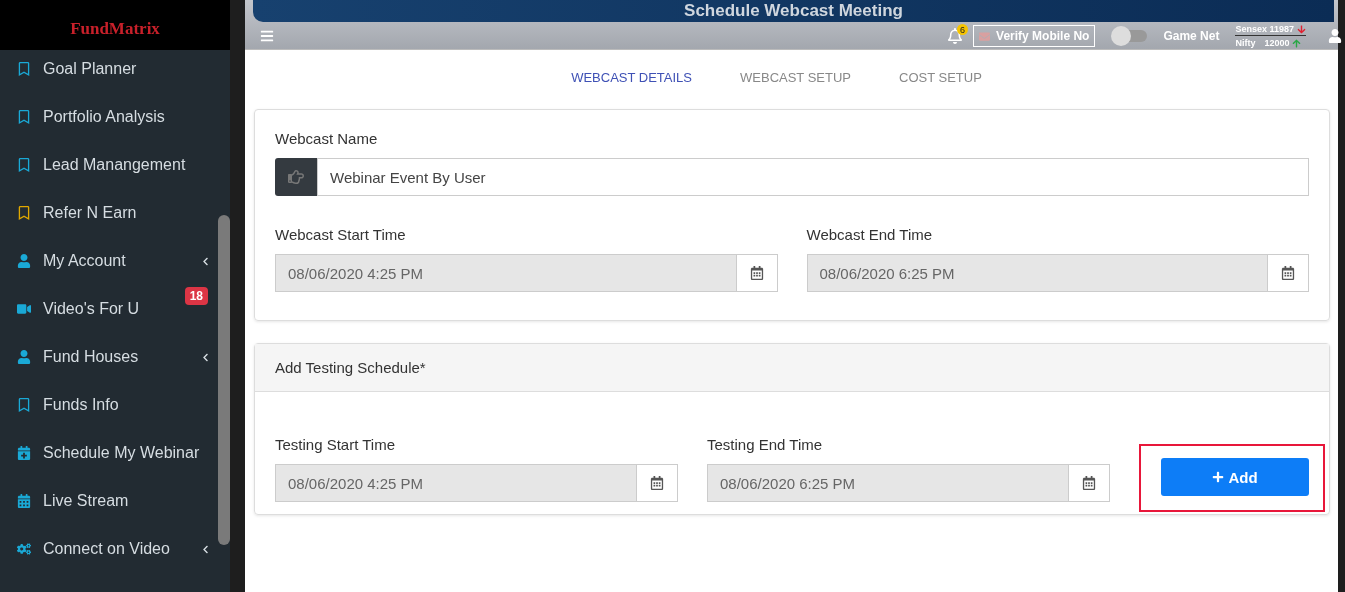 This screenshot has width=1345, height=592. What do you see at coordinates (109, 165) in the screenshot?
I see `sidebar-item: Lead Manangement` at bounding box center [109, 165].